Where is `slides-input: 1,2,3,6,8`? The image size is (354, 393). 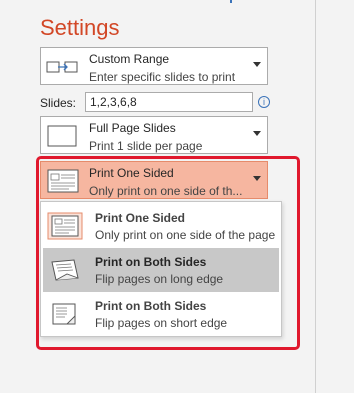
slides-input: 1,2,3,6,8 is located at coordinates (169, 102).